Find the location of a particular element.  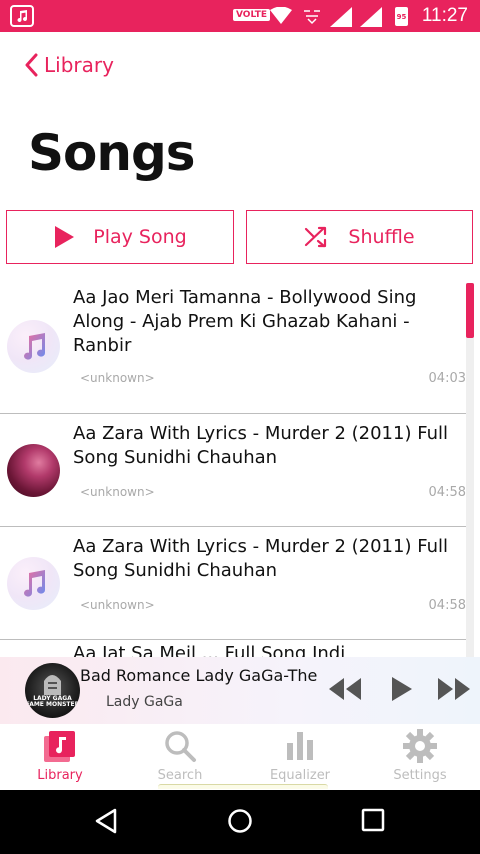

signal-strength-icon is located at coordinates (341, 17).